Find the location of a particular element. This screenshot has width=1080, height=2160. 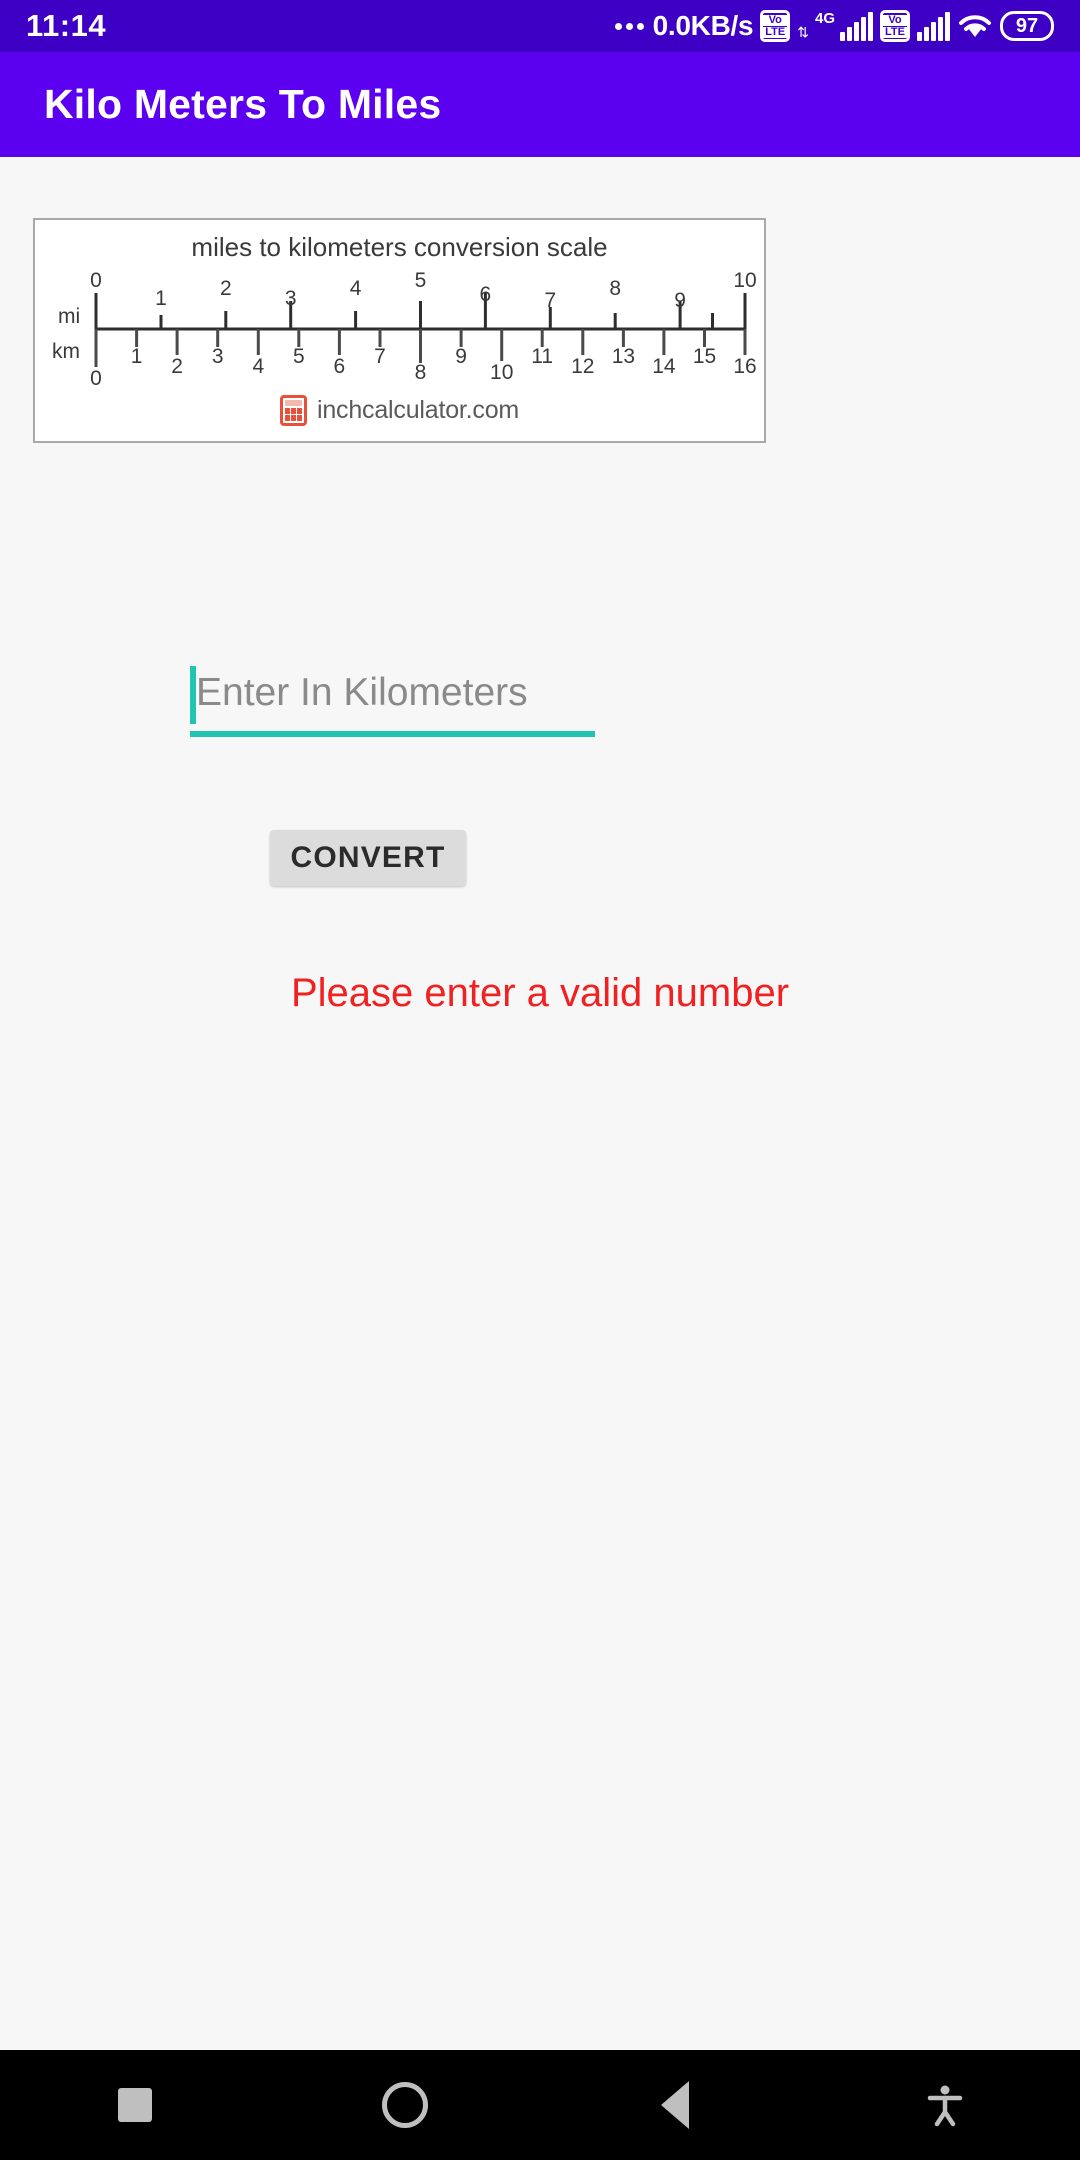

kilometers-input is located at coordinates (392, 693).